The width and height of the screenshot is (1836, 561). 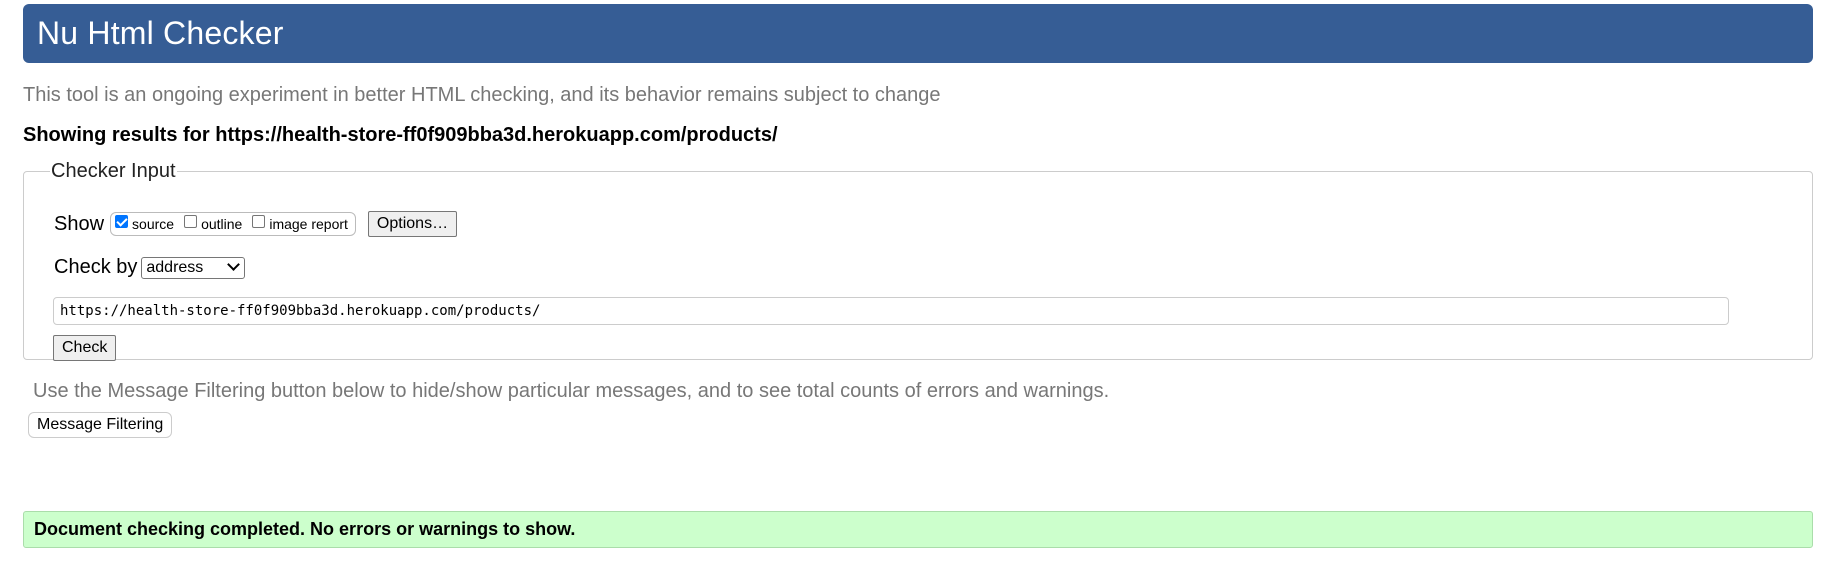 What do you see at coordinates (79, 223) in the screenshot?
I see `show-label: Show` at bounding box center [79, 223].